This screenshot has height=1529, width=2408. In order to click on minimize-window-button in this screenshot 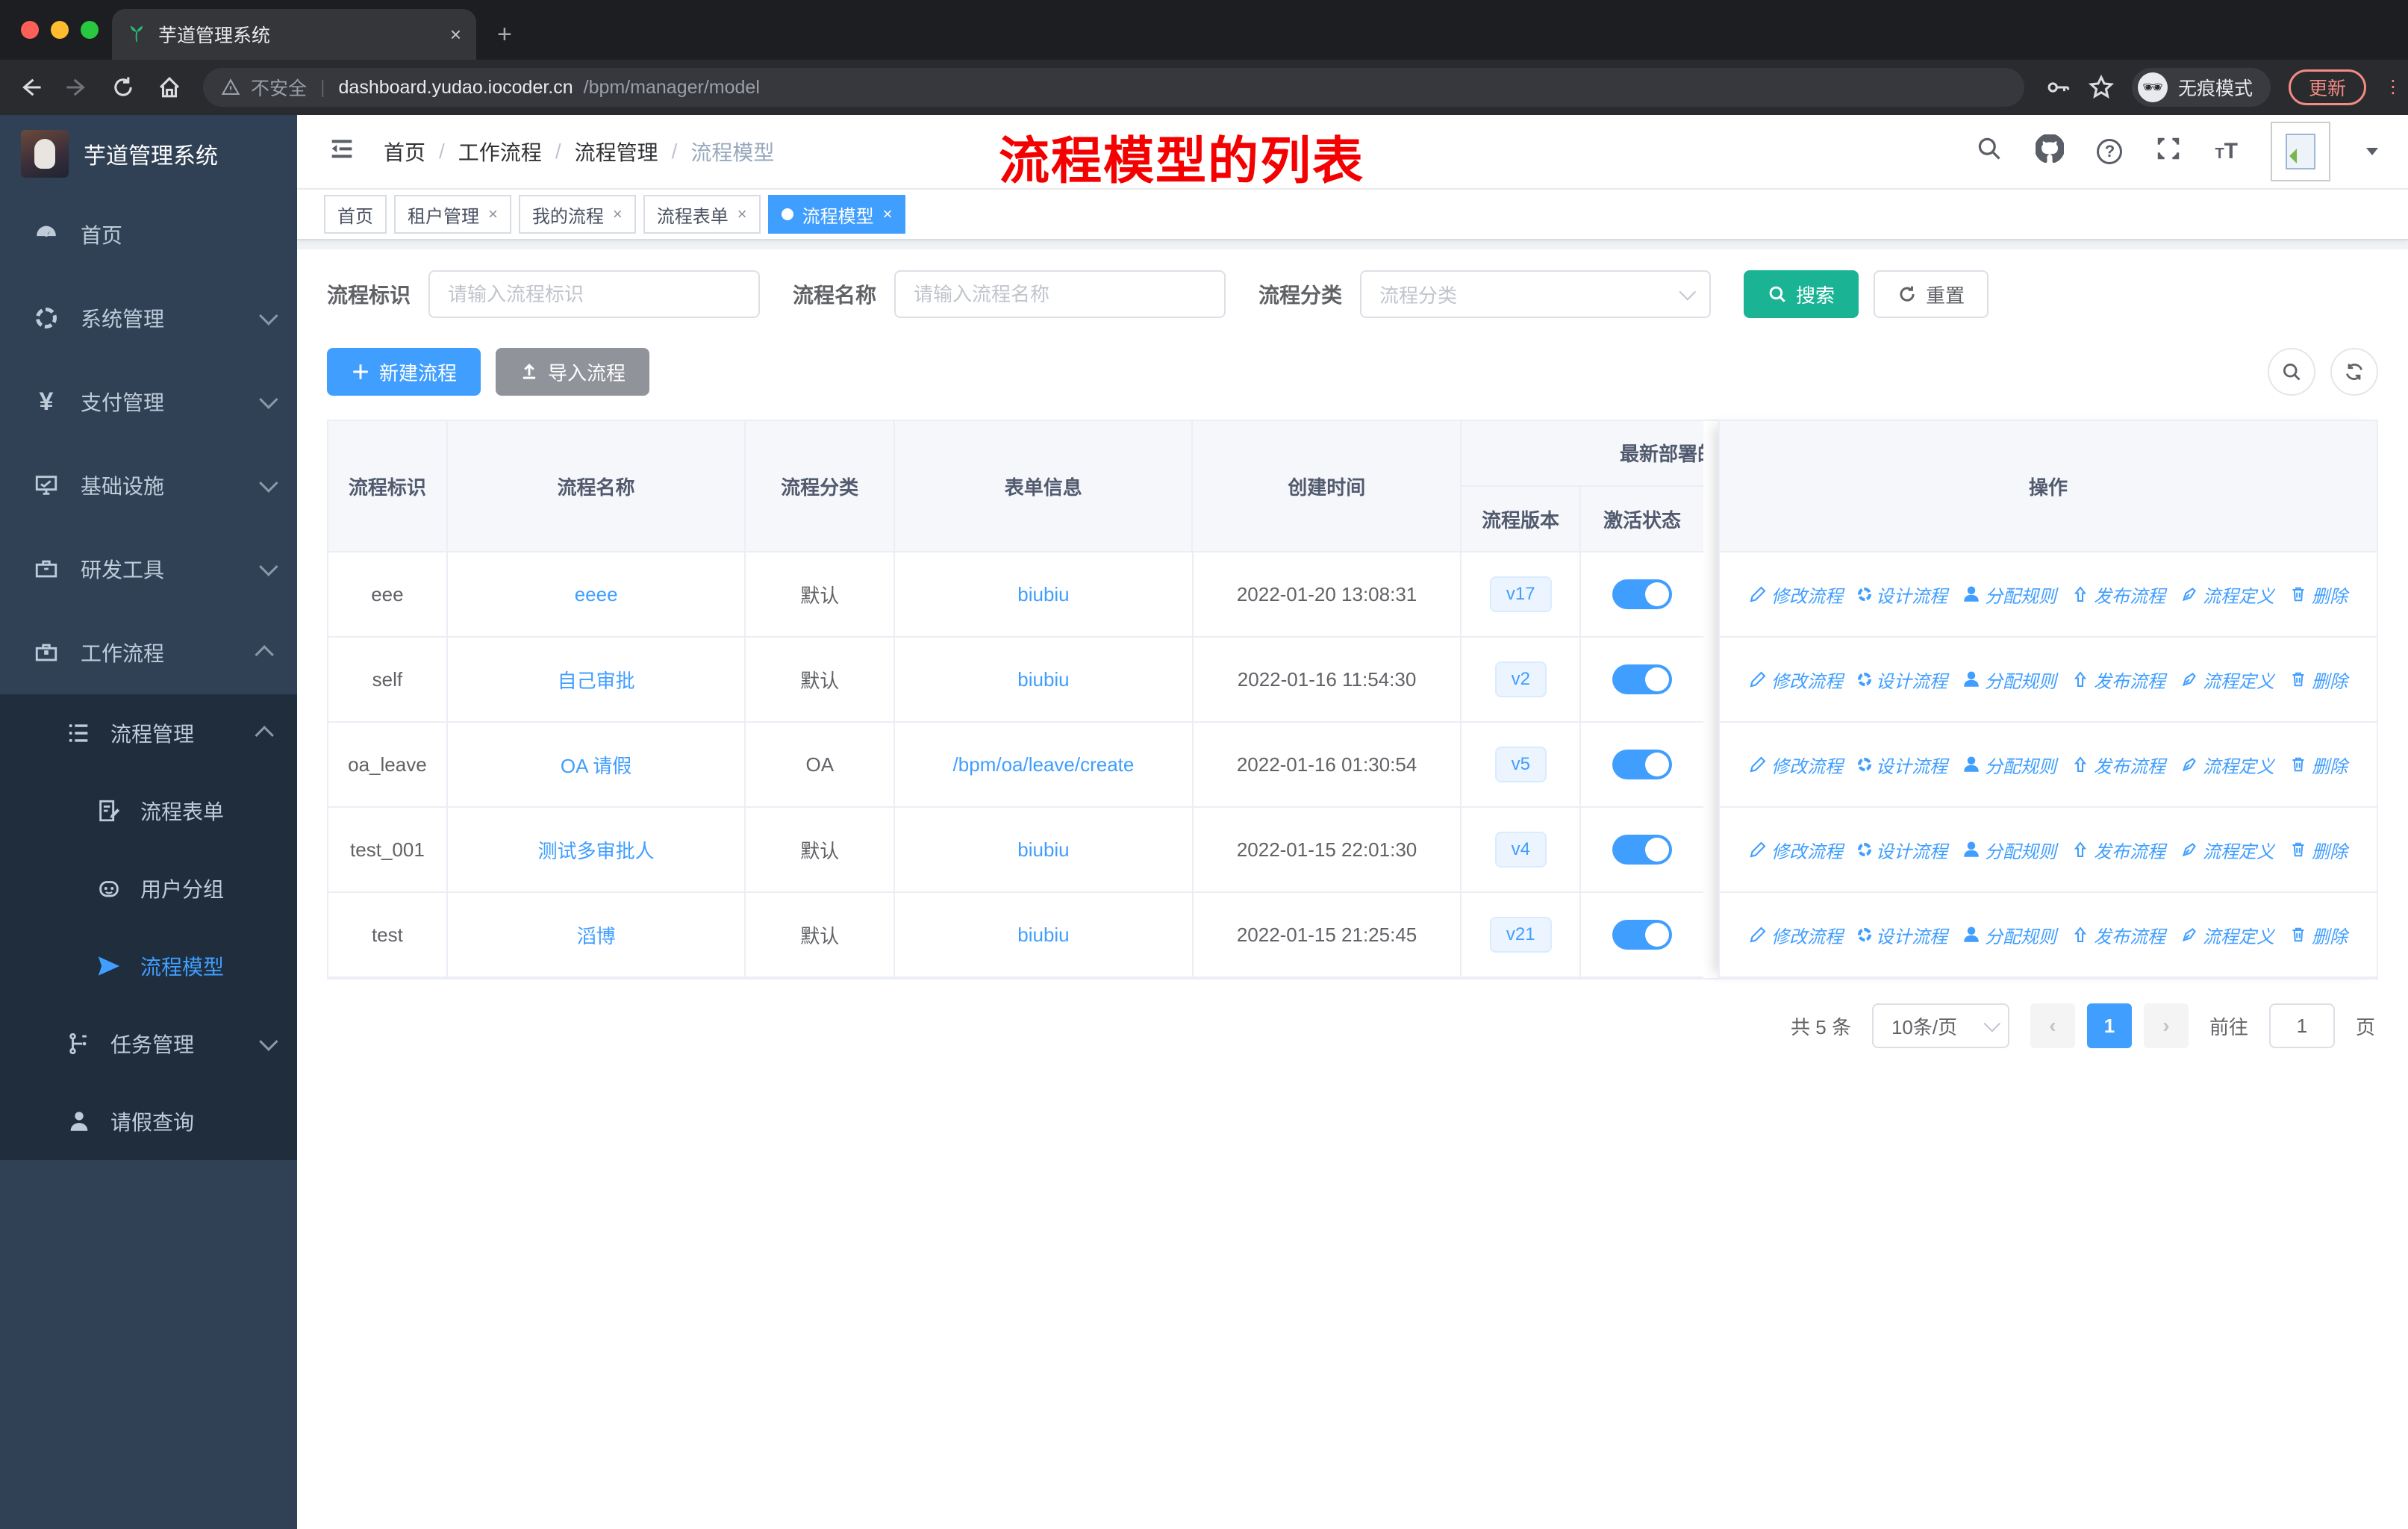, I will do `click(60, 30)`.